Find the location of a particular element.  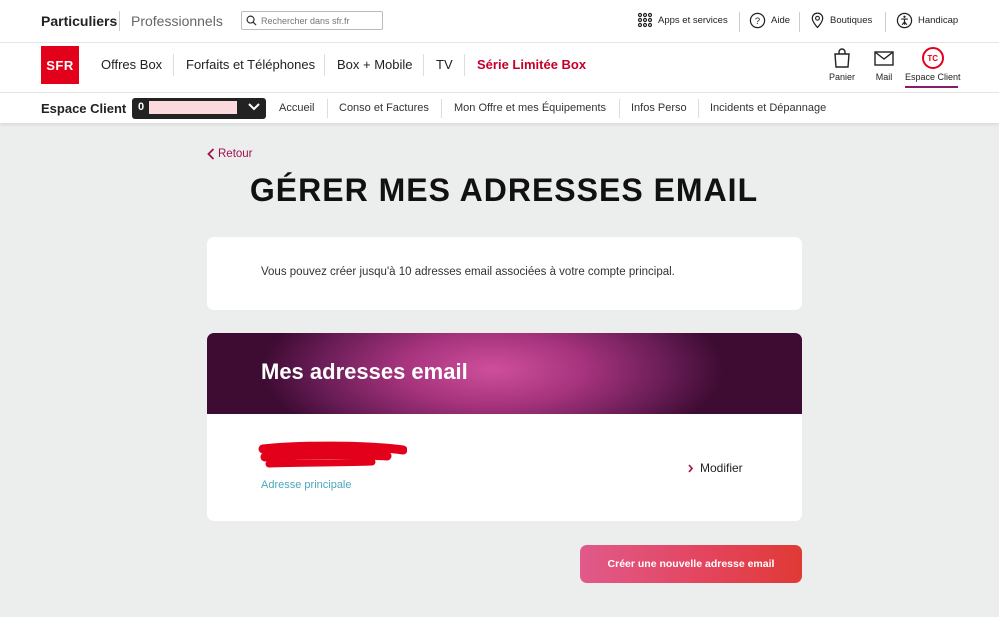

apps-services-label: Apps et services is located at coordinates (693, 20).